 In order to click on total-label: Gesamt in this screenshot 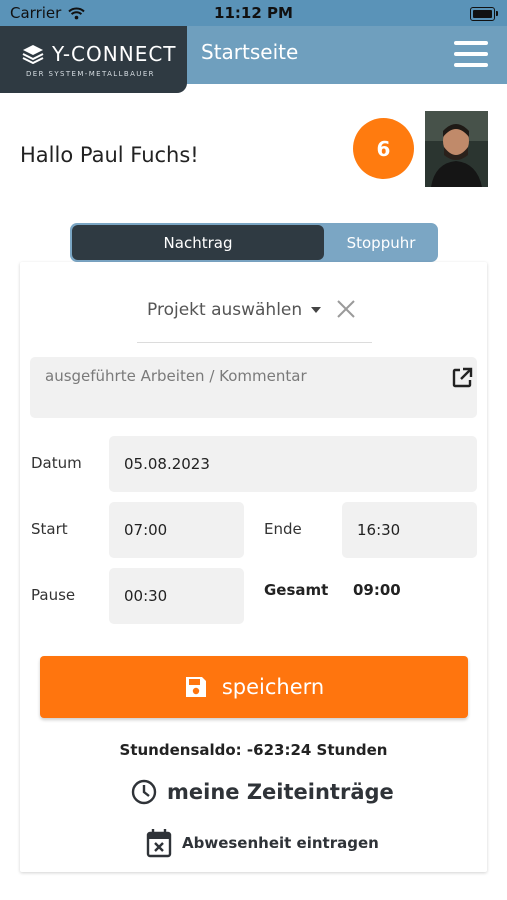, I will do `click(296, 590)`.